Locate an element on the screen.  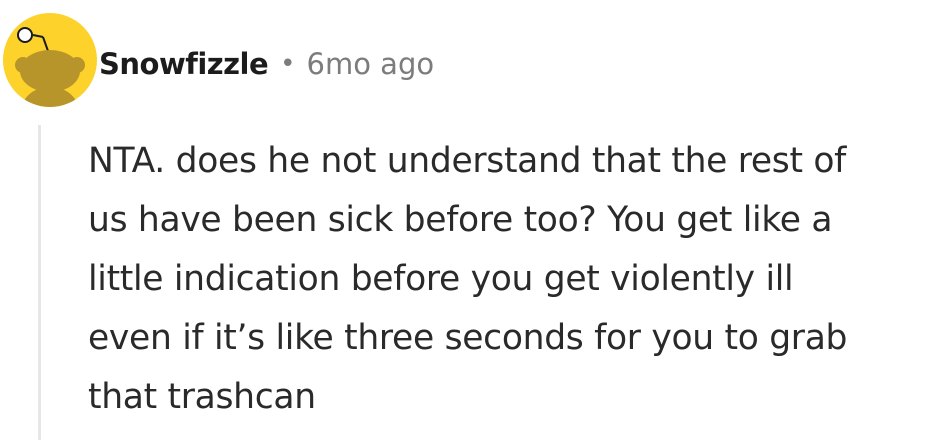
user-avatar is located at coordinates (50, 60).